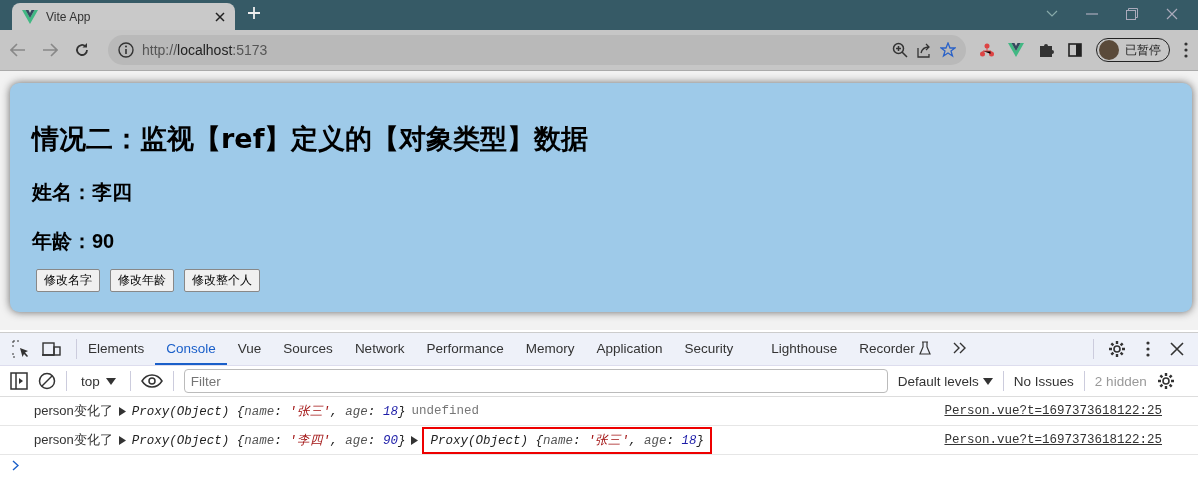  I want to click on issues-label: No Issues, so click(1043, 381).